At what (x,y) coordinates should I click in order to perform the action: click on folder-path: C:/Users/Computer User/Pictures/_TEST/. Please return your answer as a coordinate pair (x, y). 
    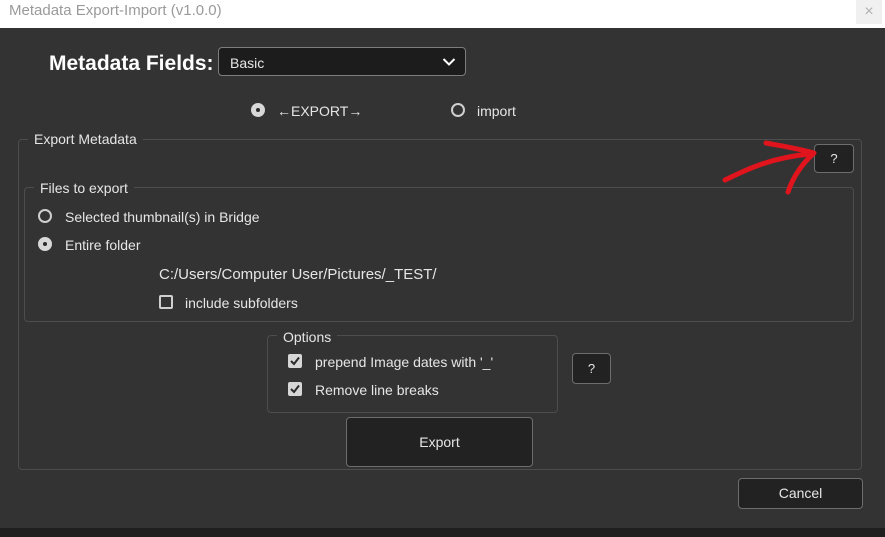
    Looking at the image, I should click on (298, 274).